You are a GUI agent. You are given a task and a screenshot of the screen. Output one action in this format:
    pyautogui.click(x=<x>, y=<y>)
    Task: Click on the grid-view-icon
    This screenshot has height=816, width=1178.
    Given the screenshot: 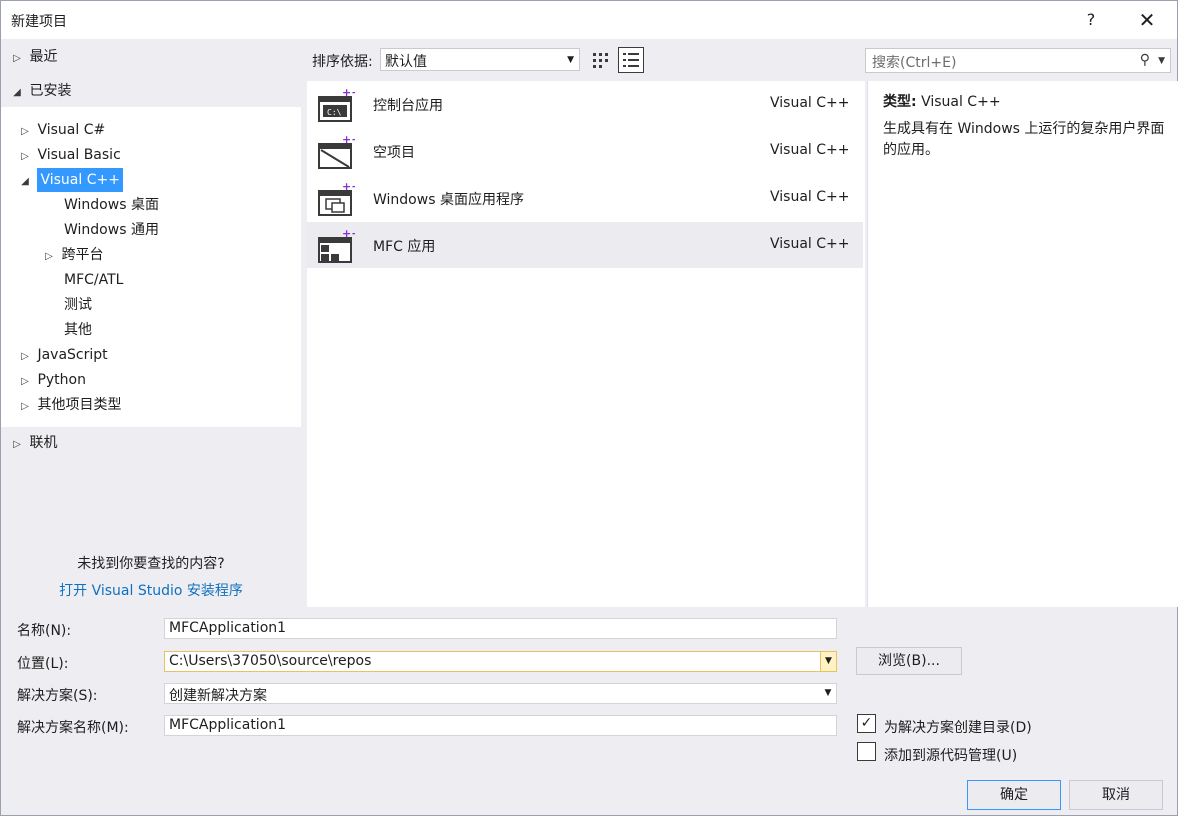 What is the action you would take?
    pyautogui.click(x=600, y=60)
    